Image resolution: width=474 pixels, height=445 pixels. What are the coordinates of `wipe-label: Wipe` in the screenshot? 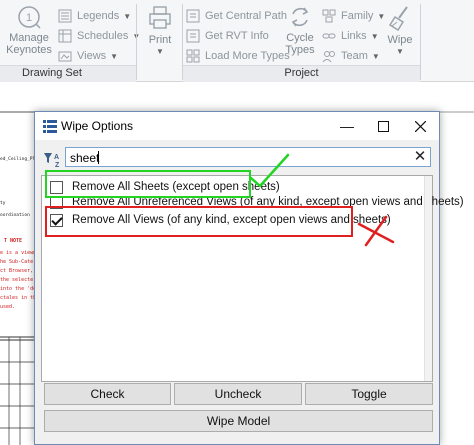 It's located at (400, 40).